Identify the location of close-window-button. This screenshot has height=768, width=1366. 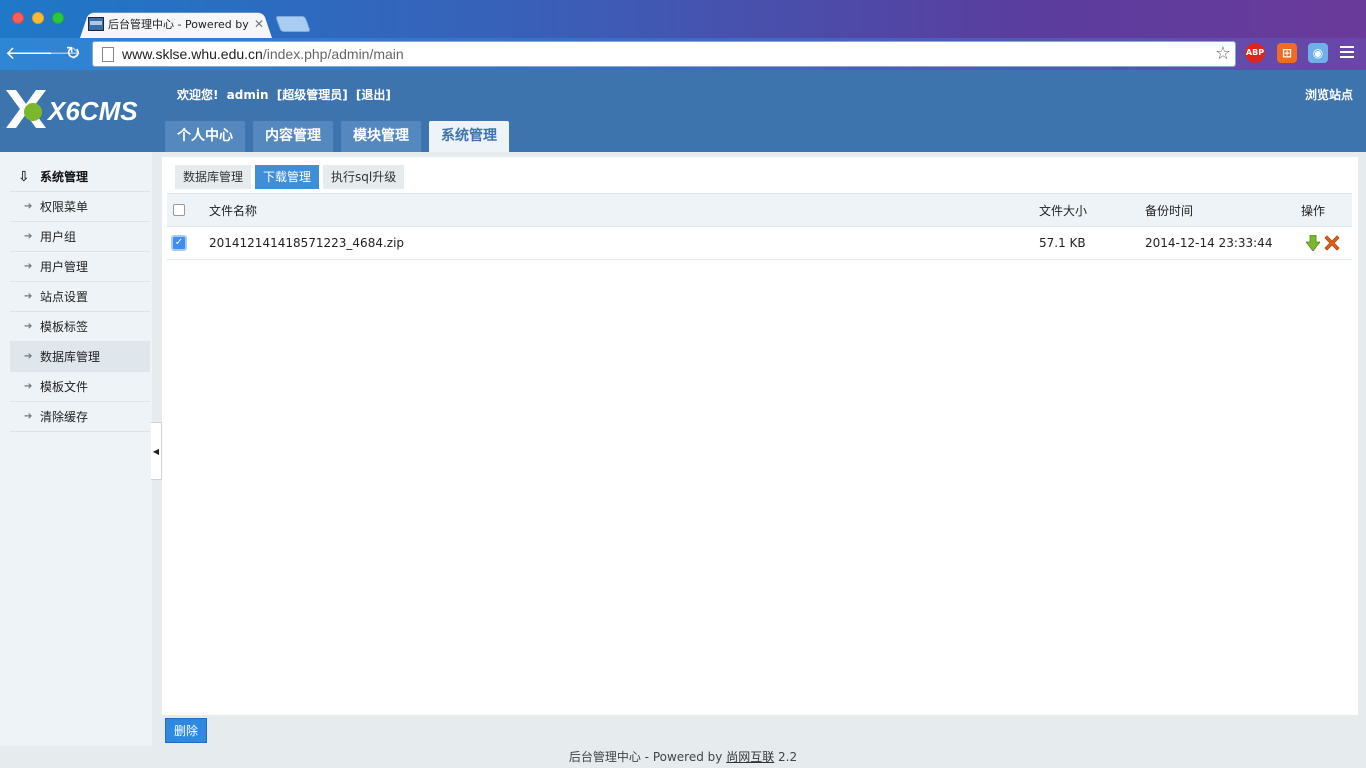
(18, 18).